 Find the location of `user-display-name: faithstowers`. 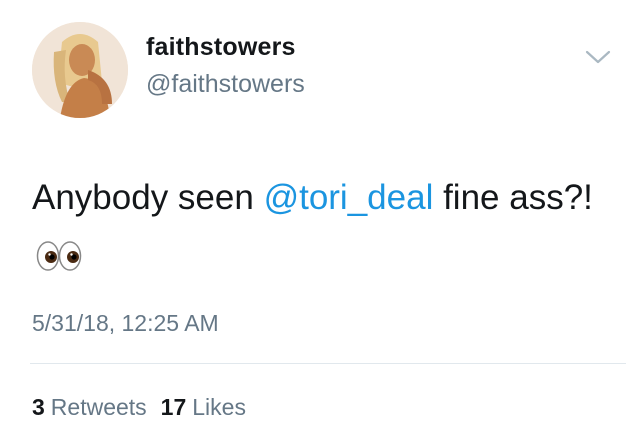

user-display-name: faithstowers is located at coordinates (221, 47).